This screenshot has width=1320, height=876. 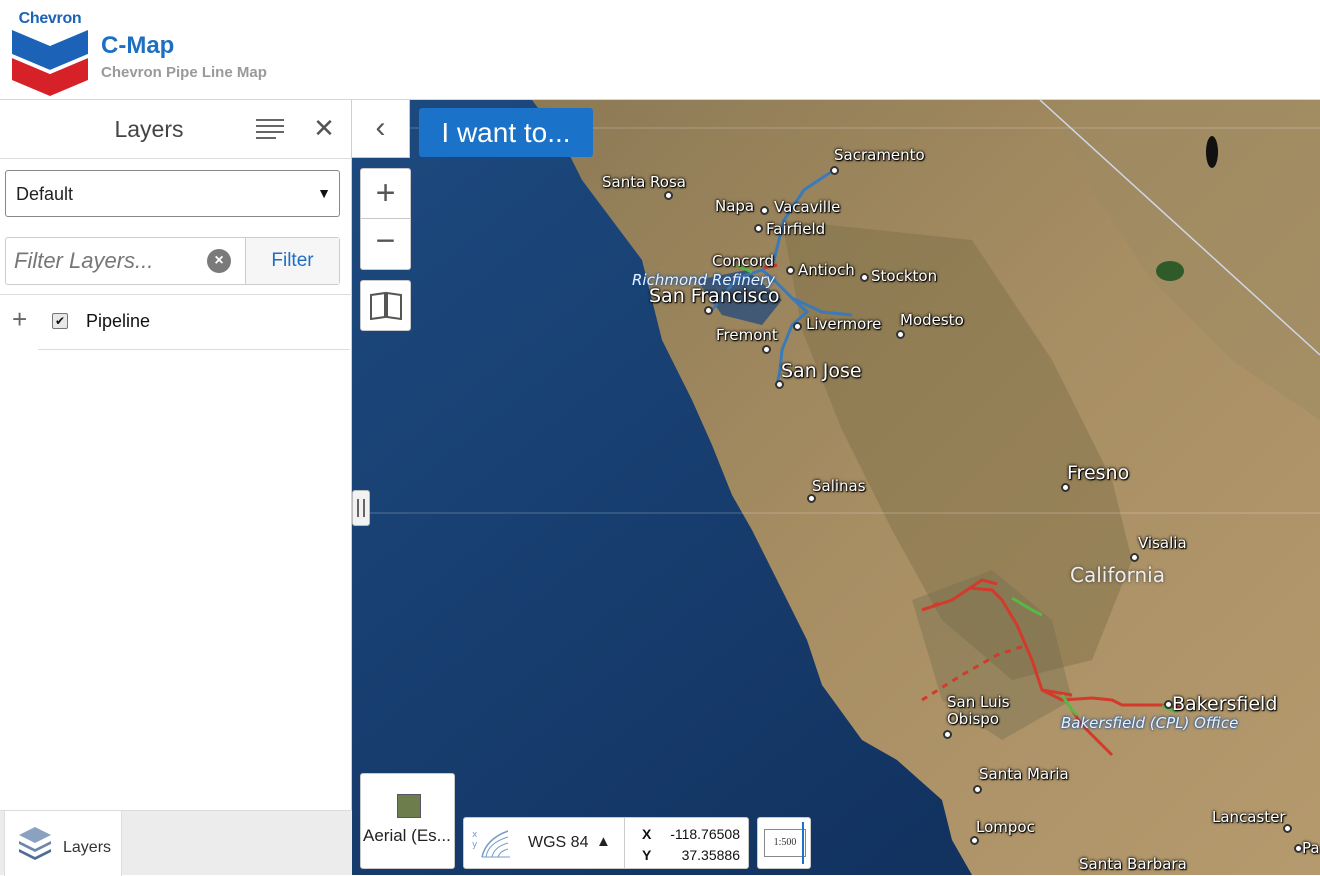 I want to click on plus-icon: +, so click(x=385, y=193).